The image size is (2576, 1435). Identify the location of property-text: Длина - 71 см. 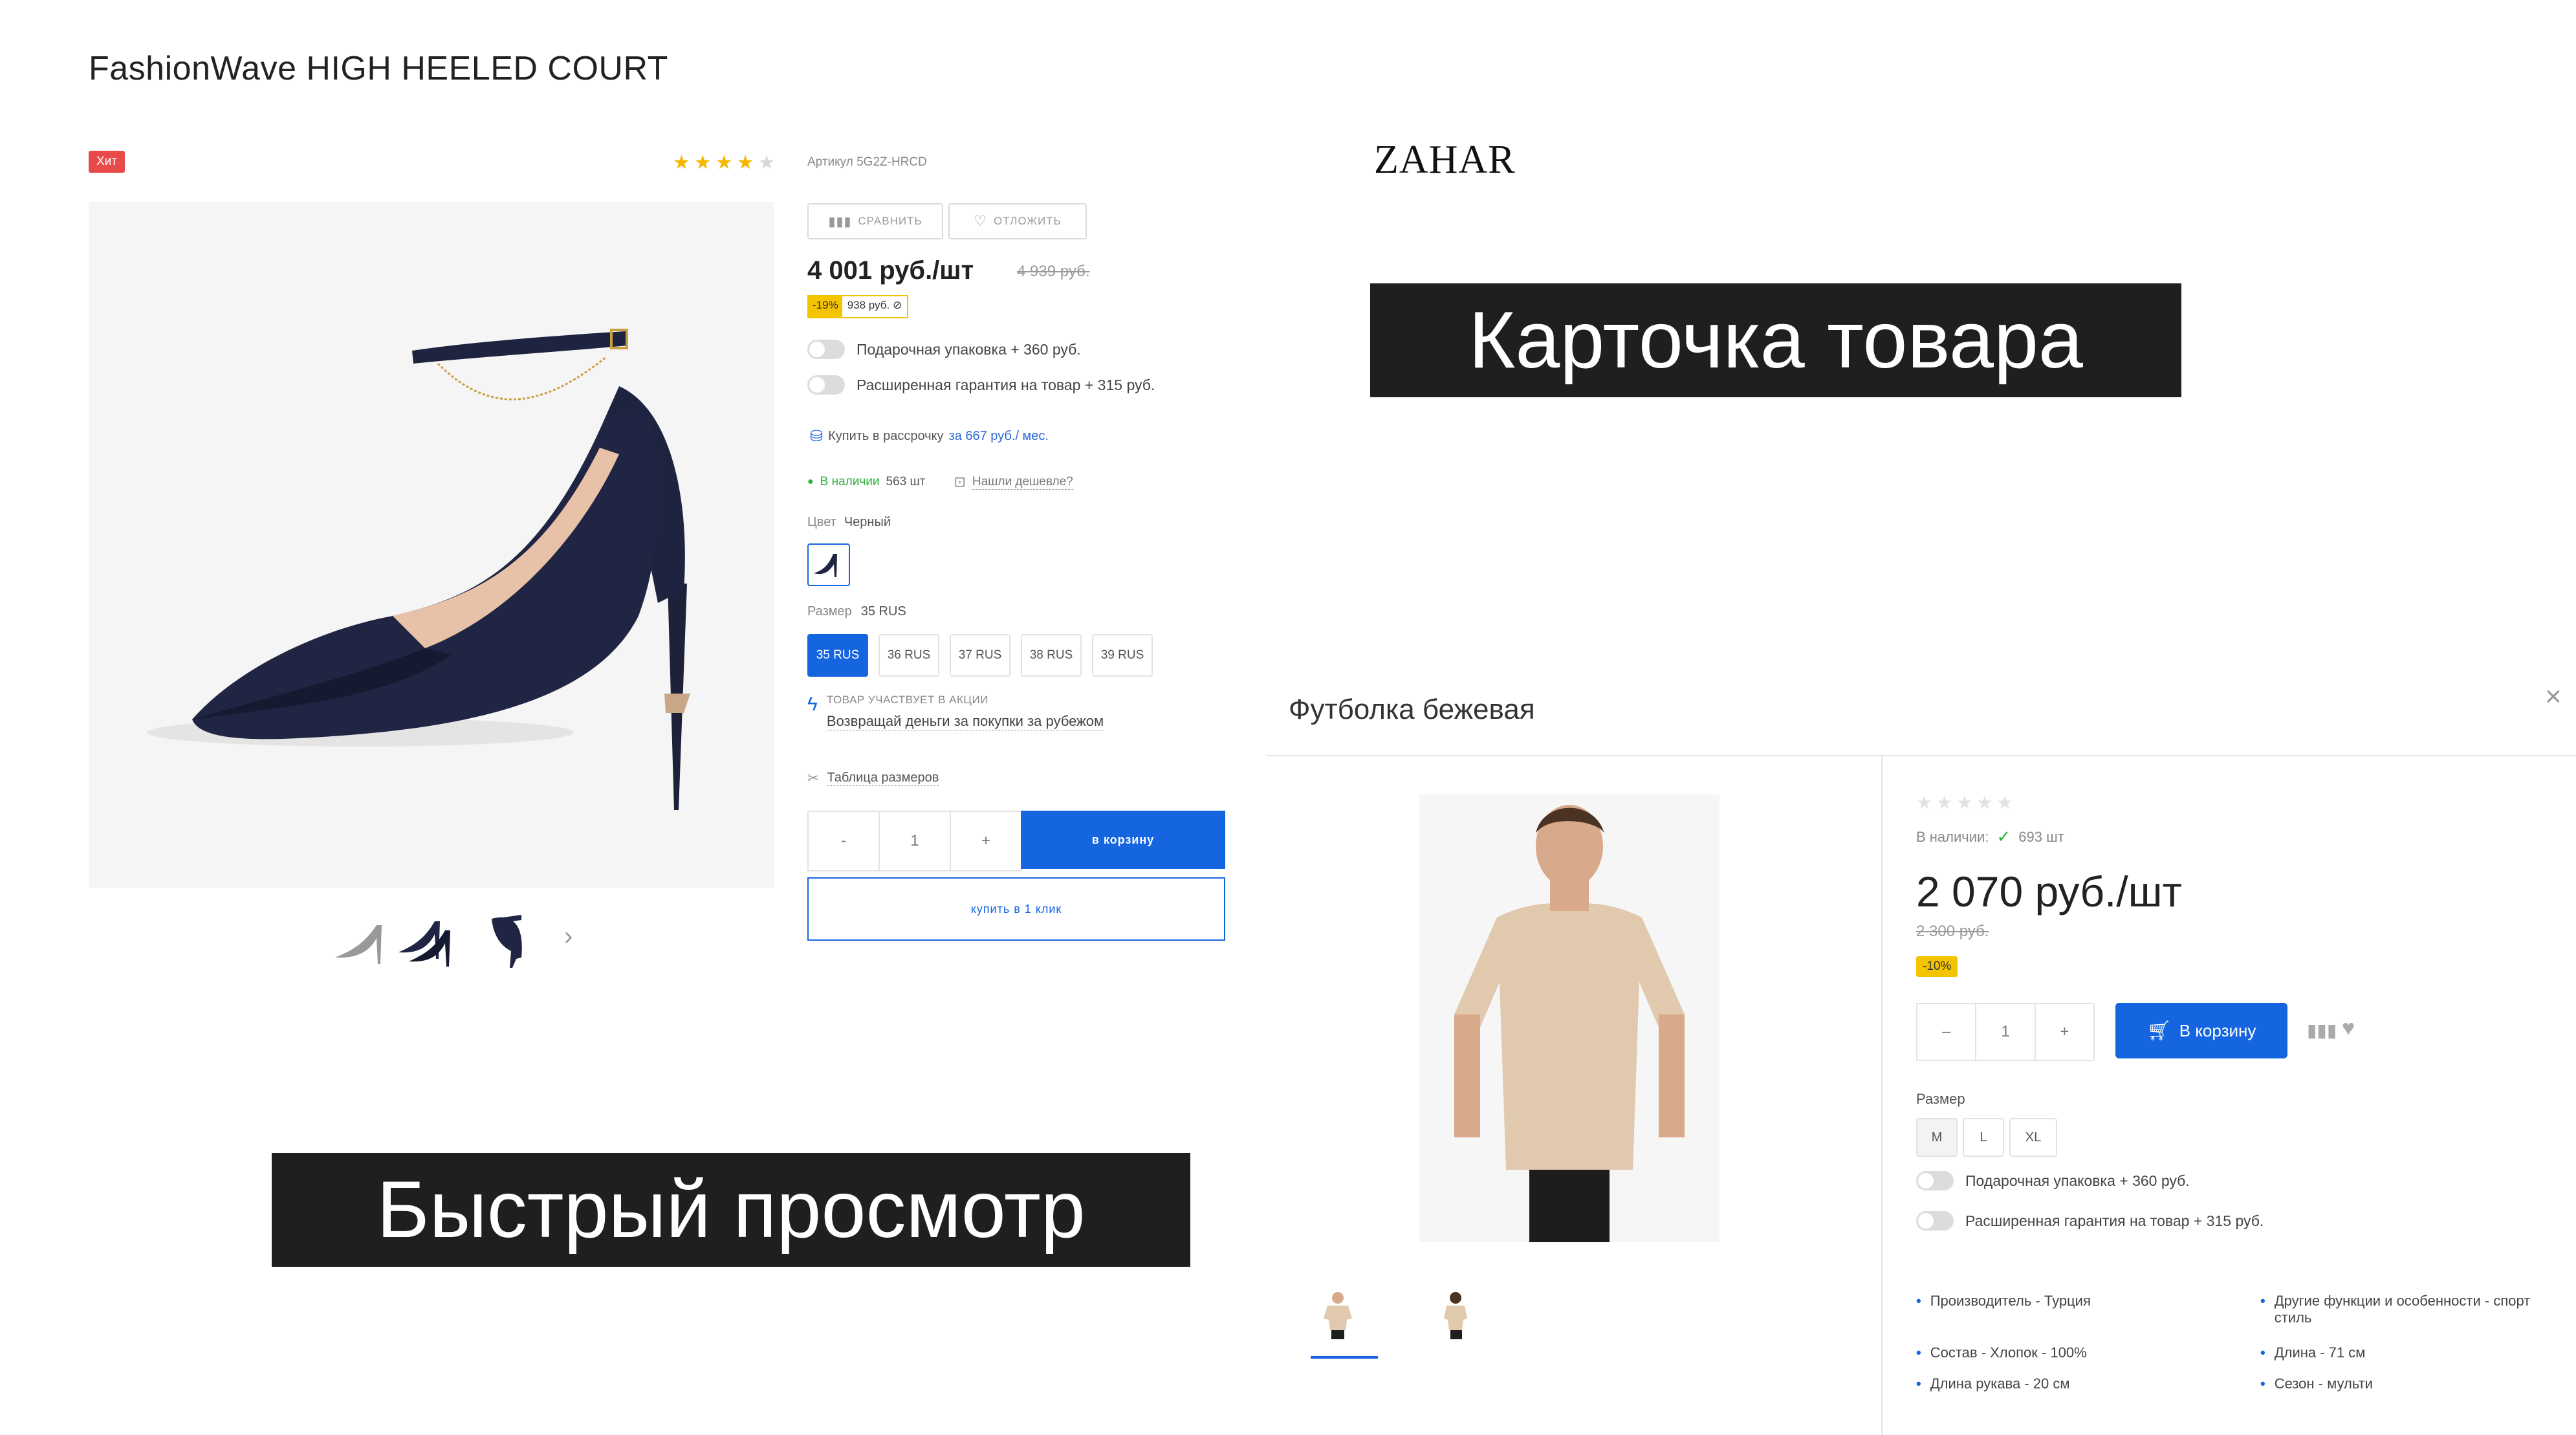
(2320, 1352).